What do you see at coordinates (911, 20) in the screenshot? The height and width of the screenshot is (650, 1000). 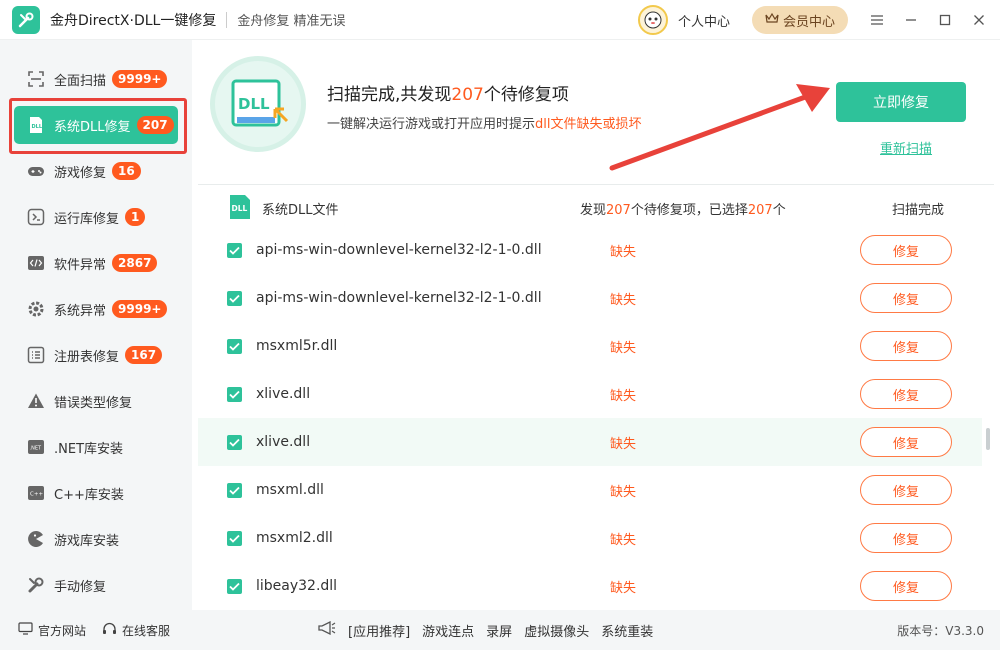 I see `minimize-icon` at bounding box center [911, 20].